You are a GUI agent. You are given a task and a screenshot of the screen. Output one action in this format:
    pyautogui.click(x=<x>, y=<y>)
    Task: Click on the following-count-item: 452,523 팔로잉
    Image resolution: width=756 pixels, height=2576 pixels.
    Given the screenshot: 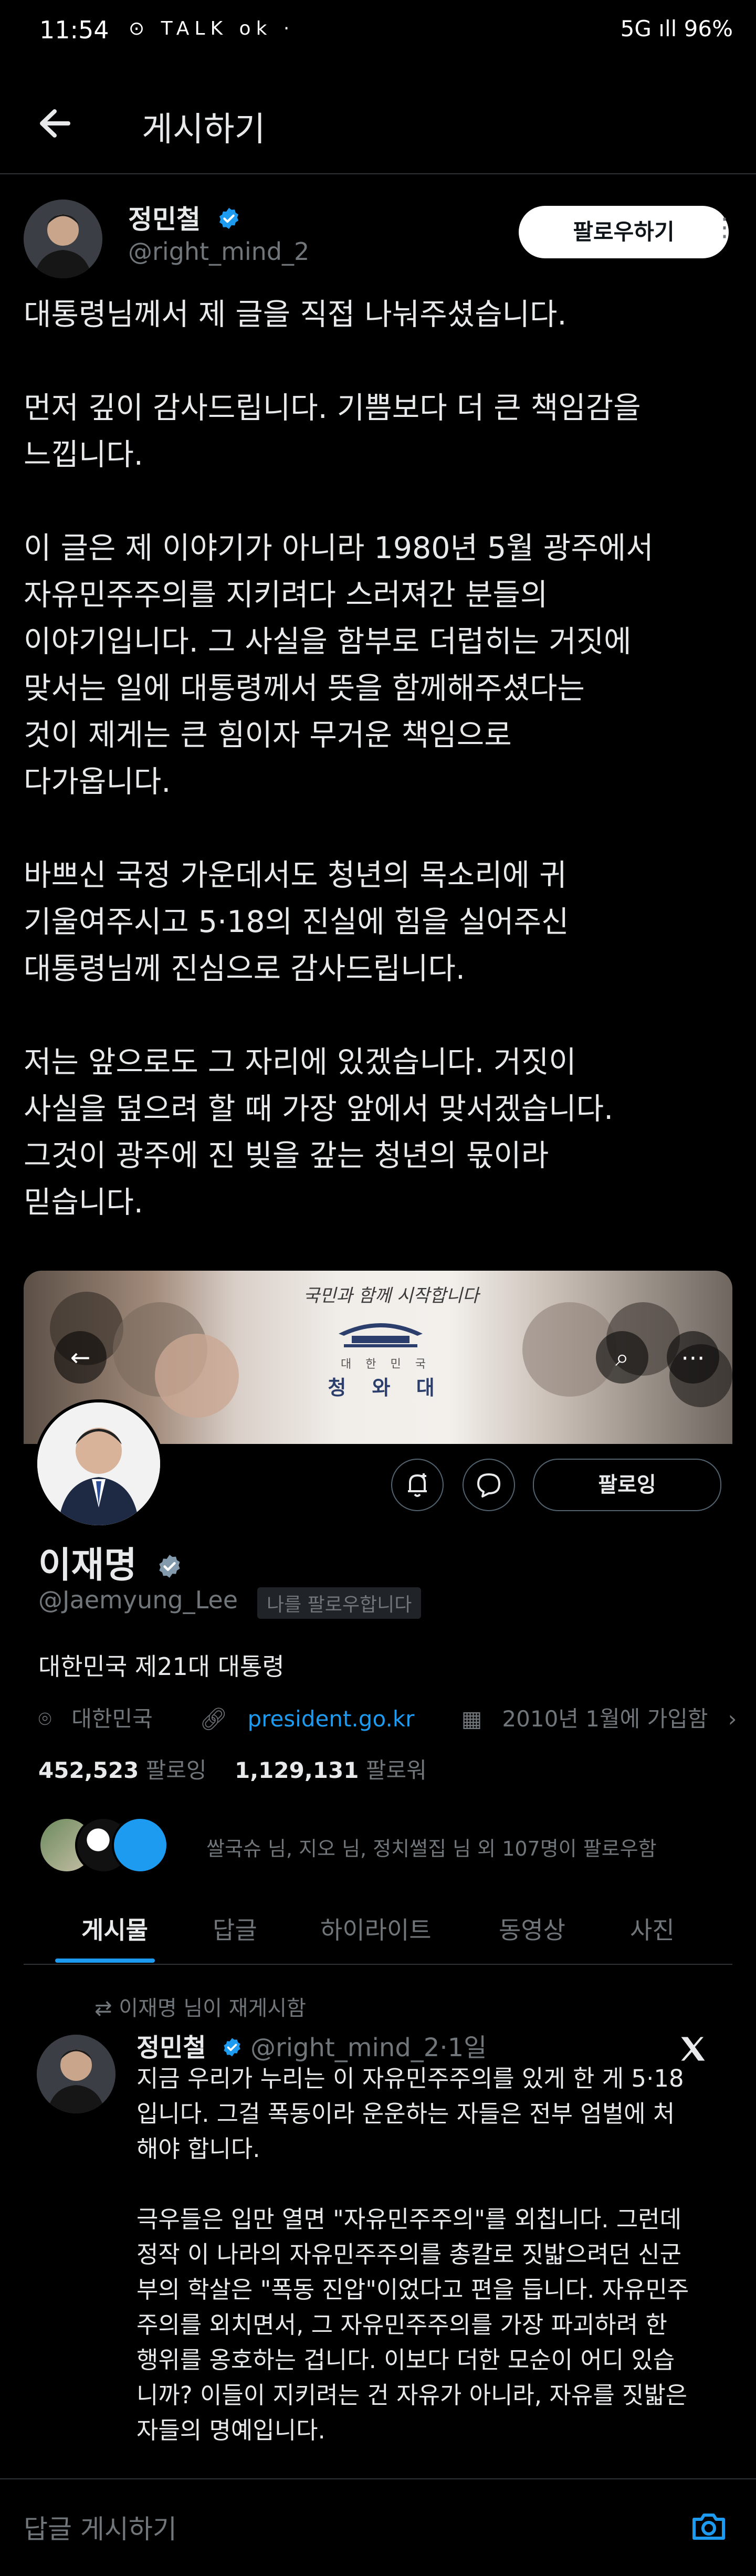 What is the action you would take?
    pyautogui.click(x=122, y=1770)
    